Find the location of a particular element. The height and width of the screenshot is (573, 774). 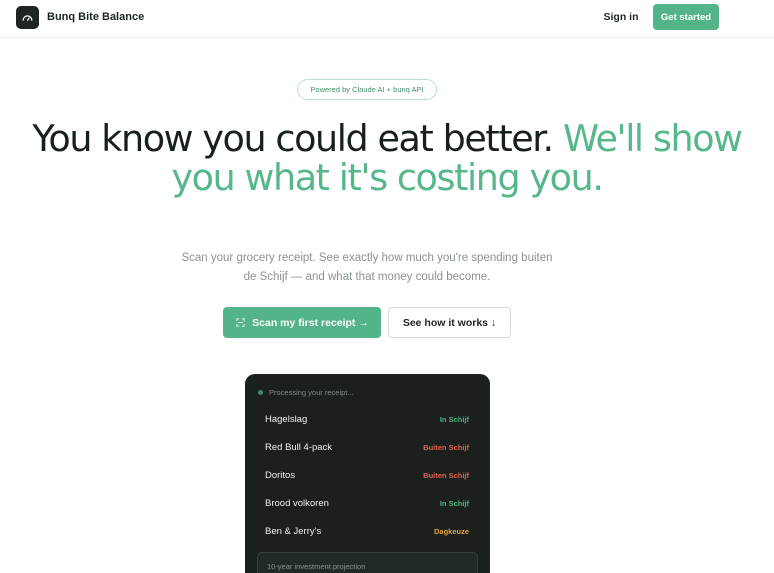

hero-title-dark: You know you could eat better. is located at coordinates (293, 138).